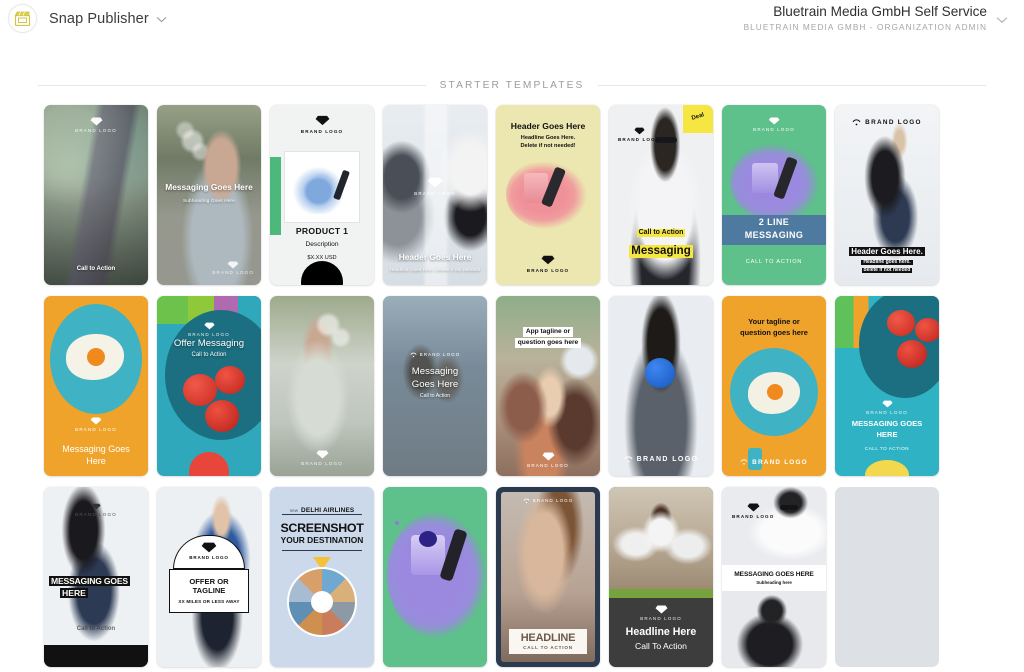 The height and width of the screenshot is (672, 1024). Describe the element at coordinates (96, 195) in the screenshot. I see `template-card: BRAND LOGO Call to Action` at that location.